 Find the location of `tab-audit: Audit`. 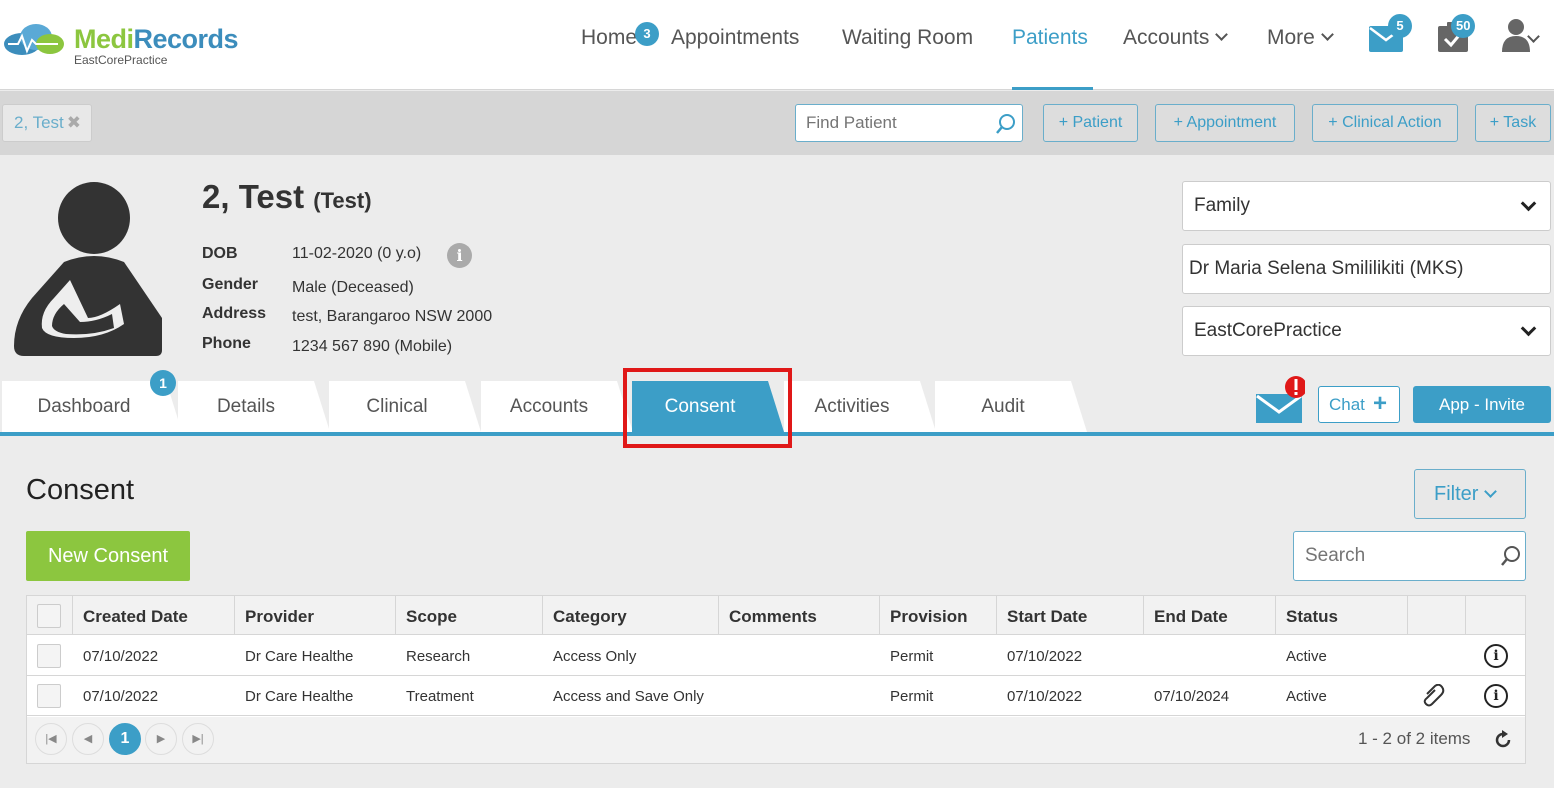

tab-audit: Audit is located at coordinates (1011, 406).